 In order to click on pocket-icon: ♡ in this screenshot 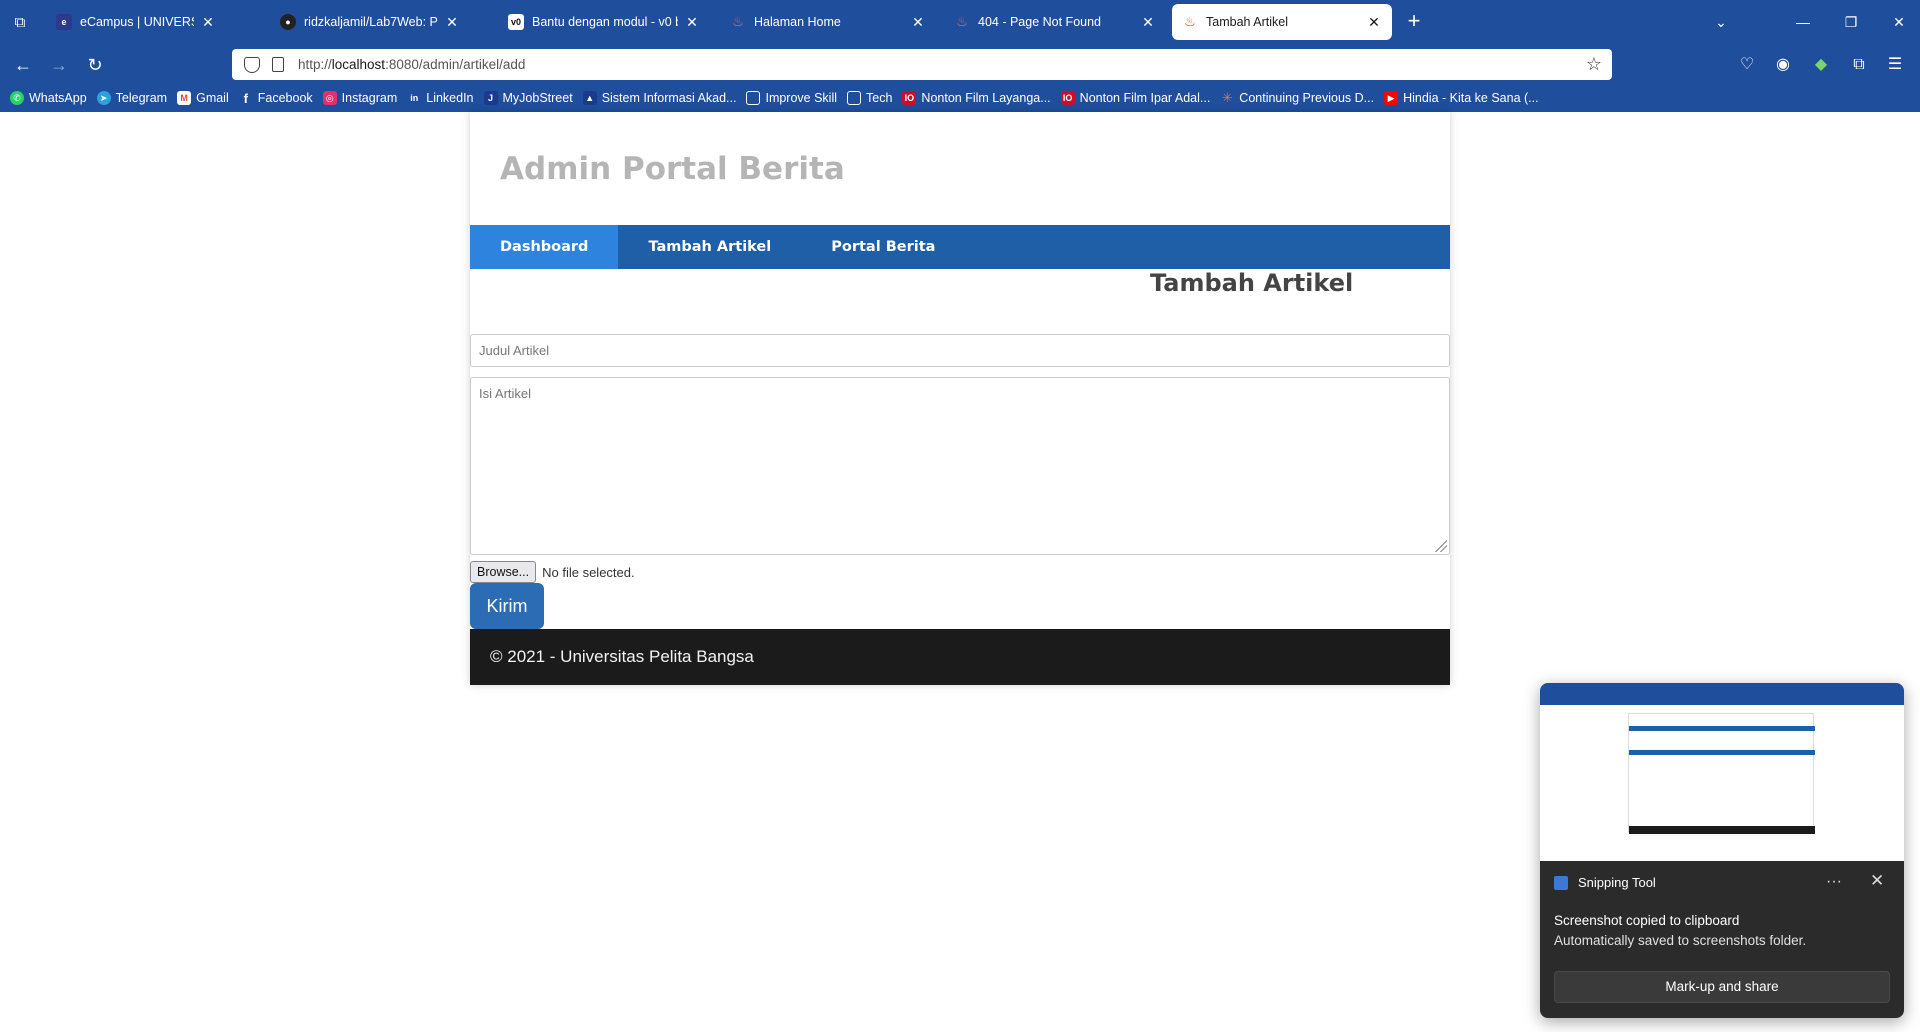, I will do `click(1747, 65)`.